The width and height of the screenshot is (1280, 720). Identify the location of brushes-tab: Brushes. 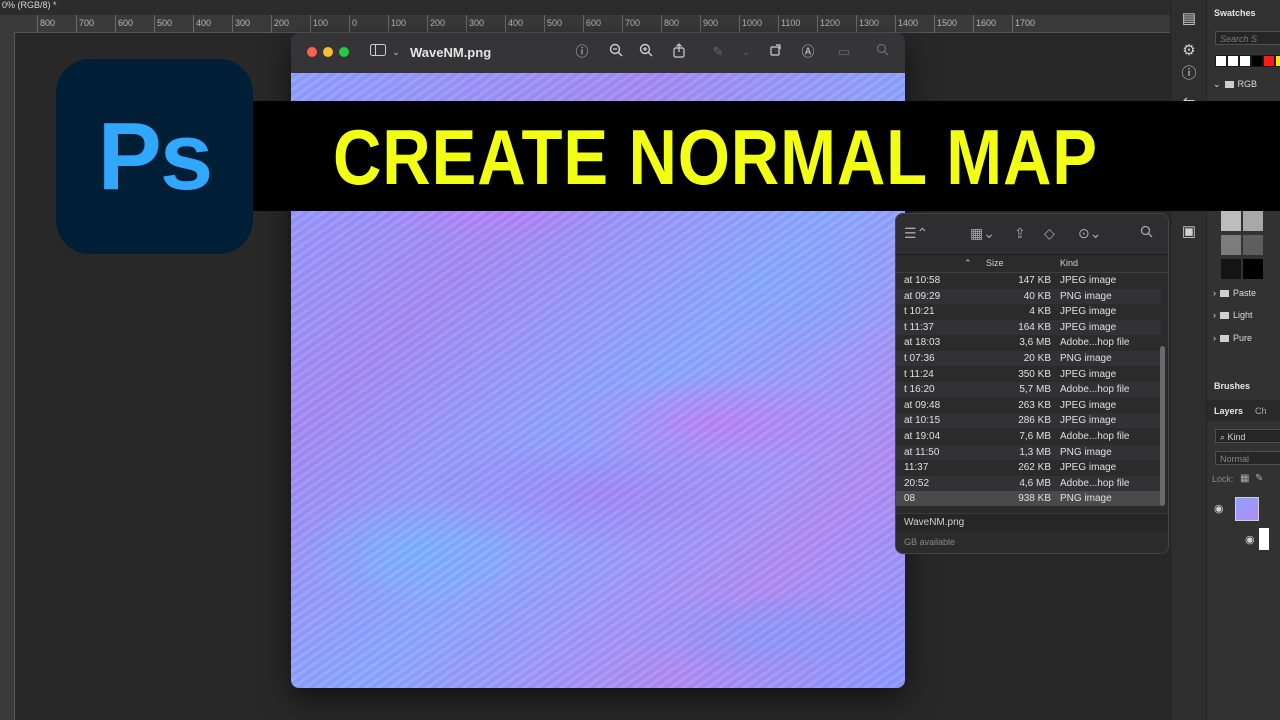
(1232, 386).